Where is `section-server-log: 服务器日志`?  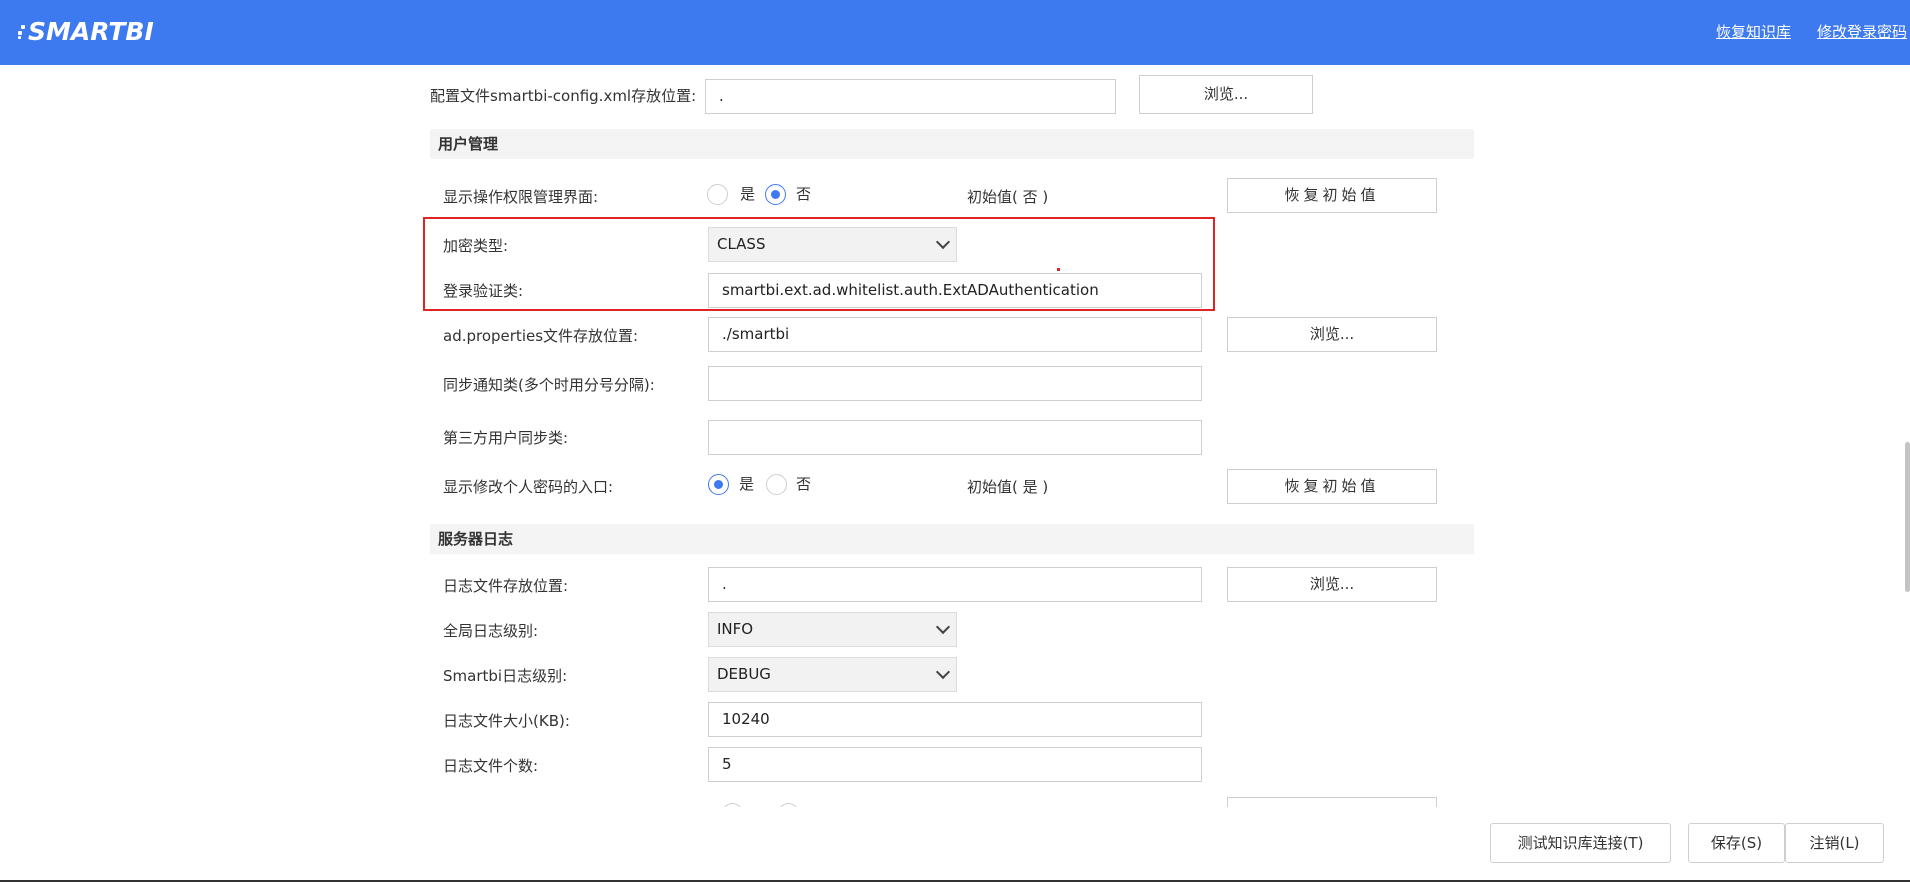
section-server-log: 服务器日志 is located at coordinates (952, 539).